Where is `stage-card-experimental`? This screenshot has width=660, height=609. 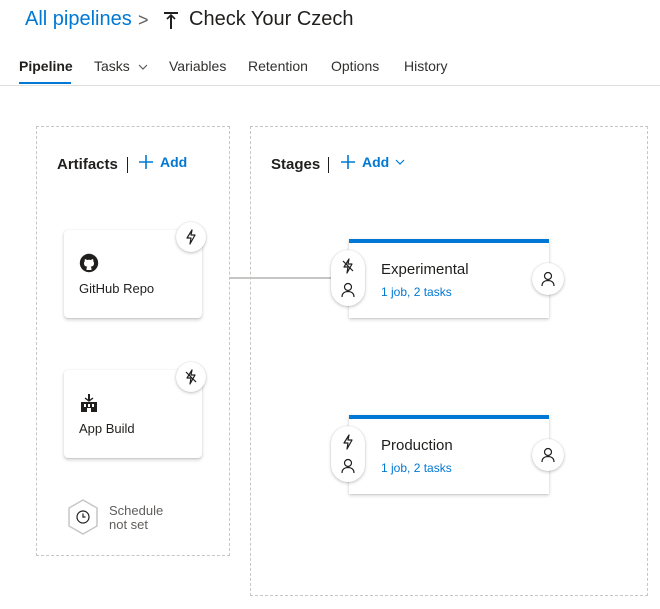
stage-card-experimental is located at coordinates (449, 278).